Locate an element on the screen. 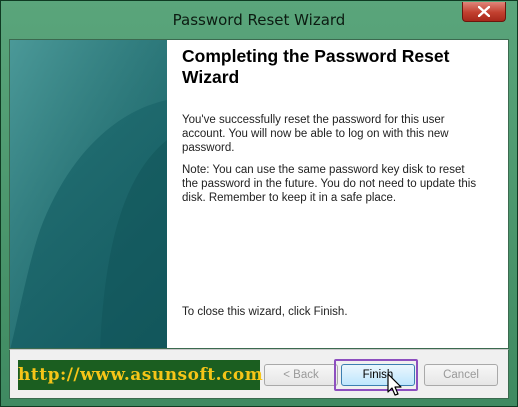 The height and width of the screenshot is (407, 518). page-title: Completing the Password Reset Wizard is located at coordinates (316, 66).